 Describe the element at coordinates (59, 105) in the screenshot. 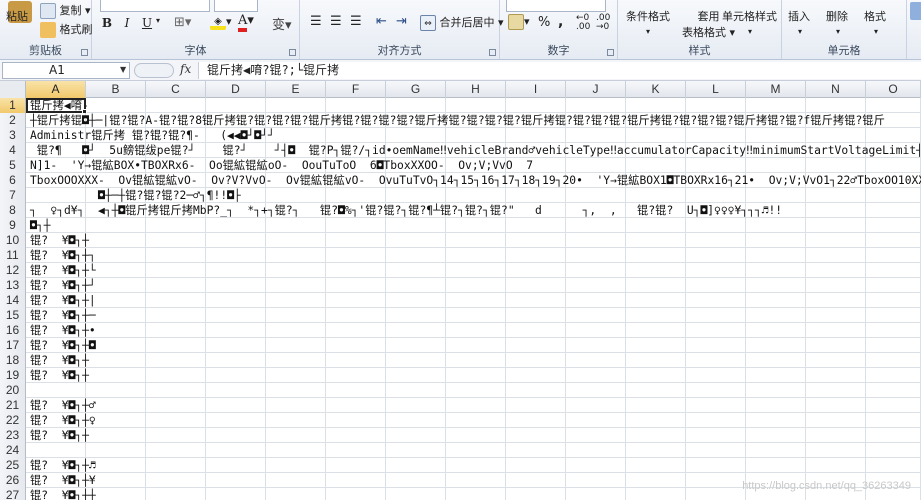

I see `cell-a1: 锟斤拷◀唷-` at that location.